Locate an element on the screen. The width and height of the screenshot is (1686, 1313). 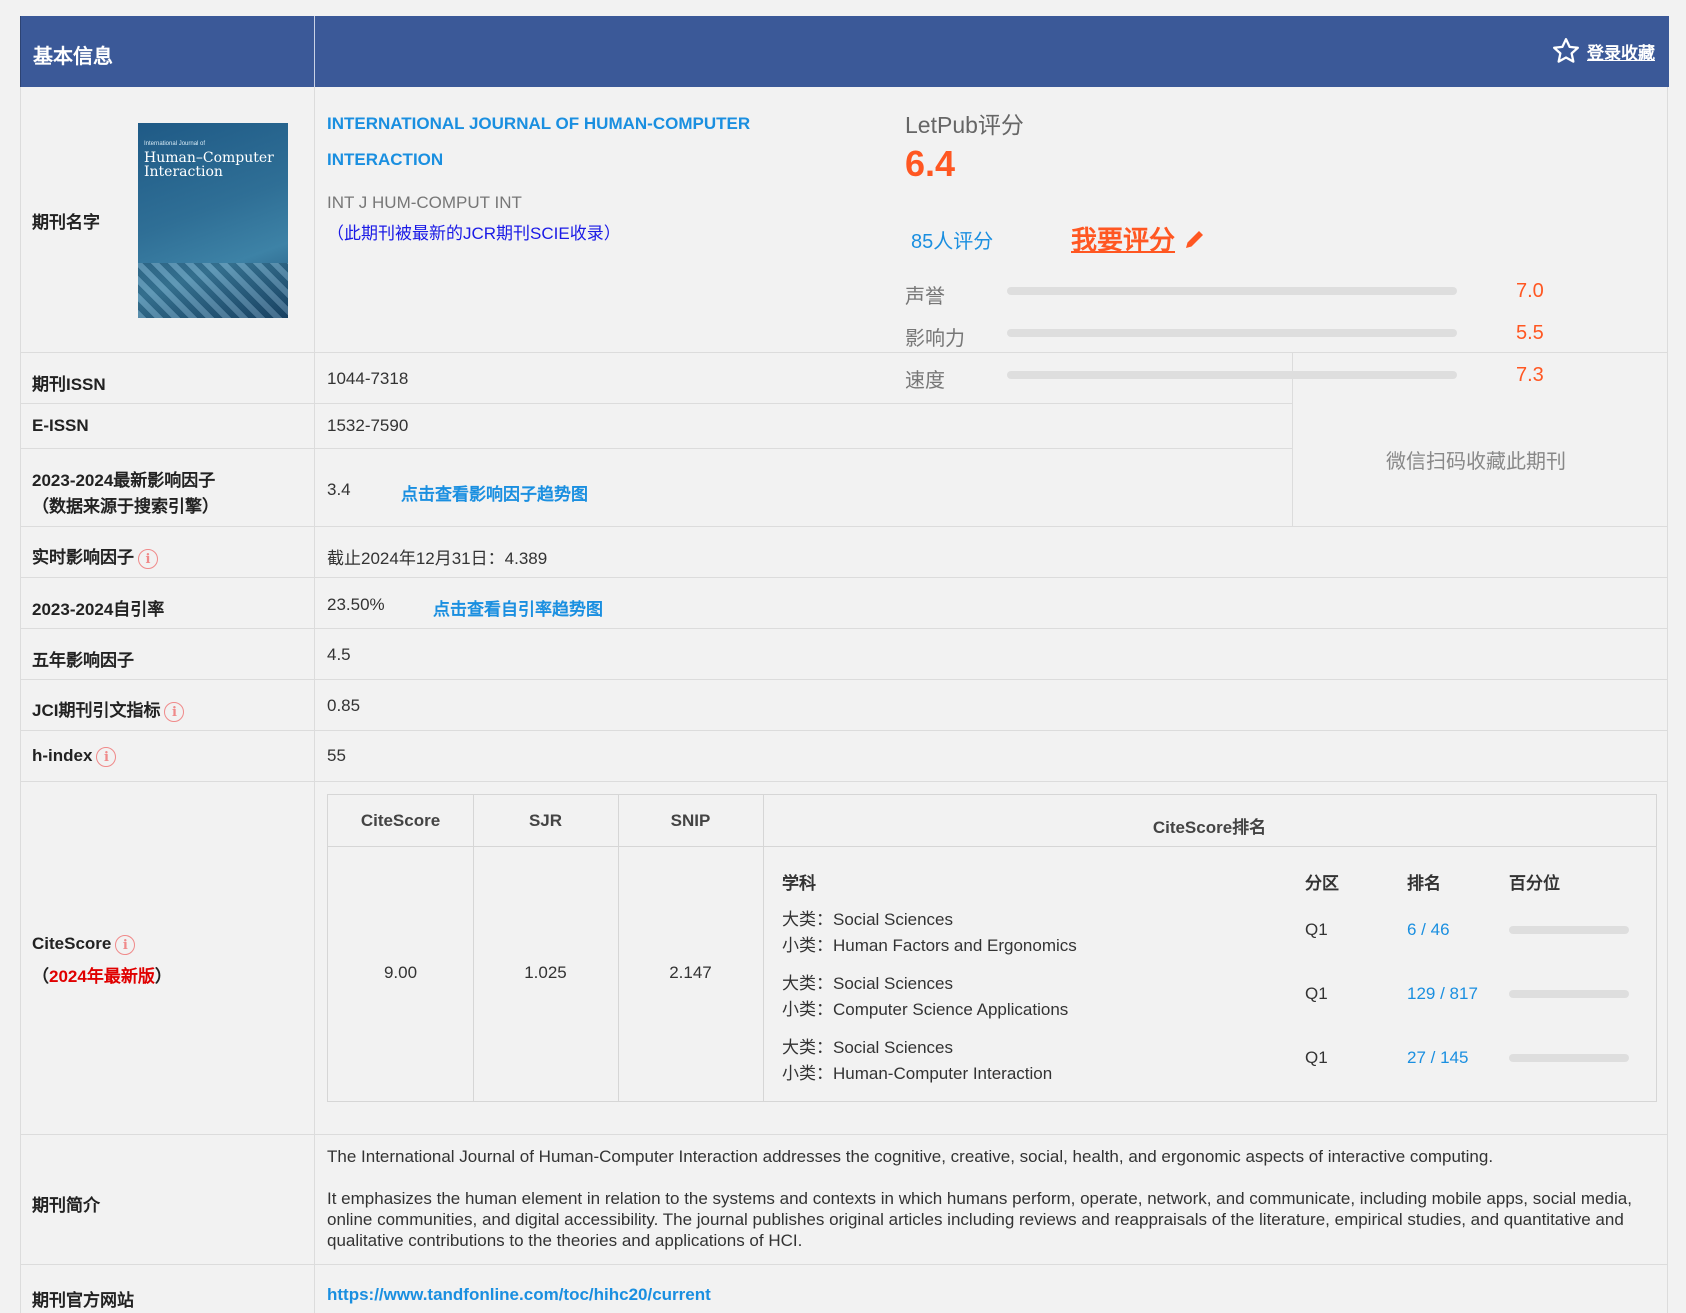
cs-header-snip: SNIP is located at coordinates (690, 820).